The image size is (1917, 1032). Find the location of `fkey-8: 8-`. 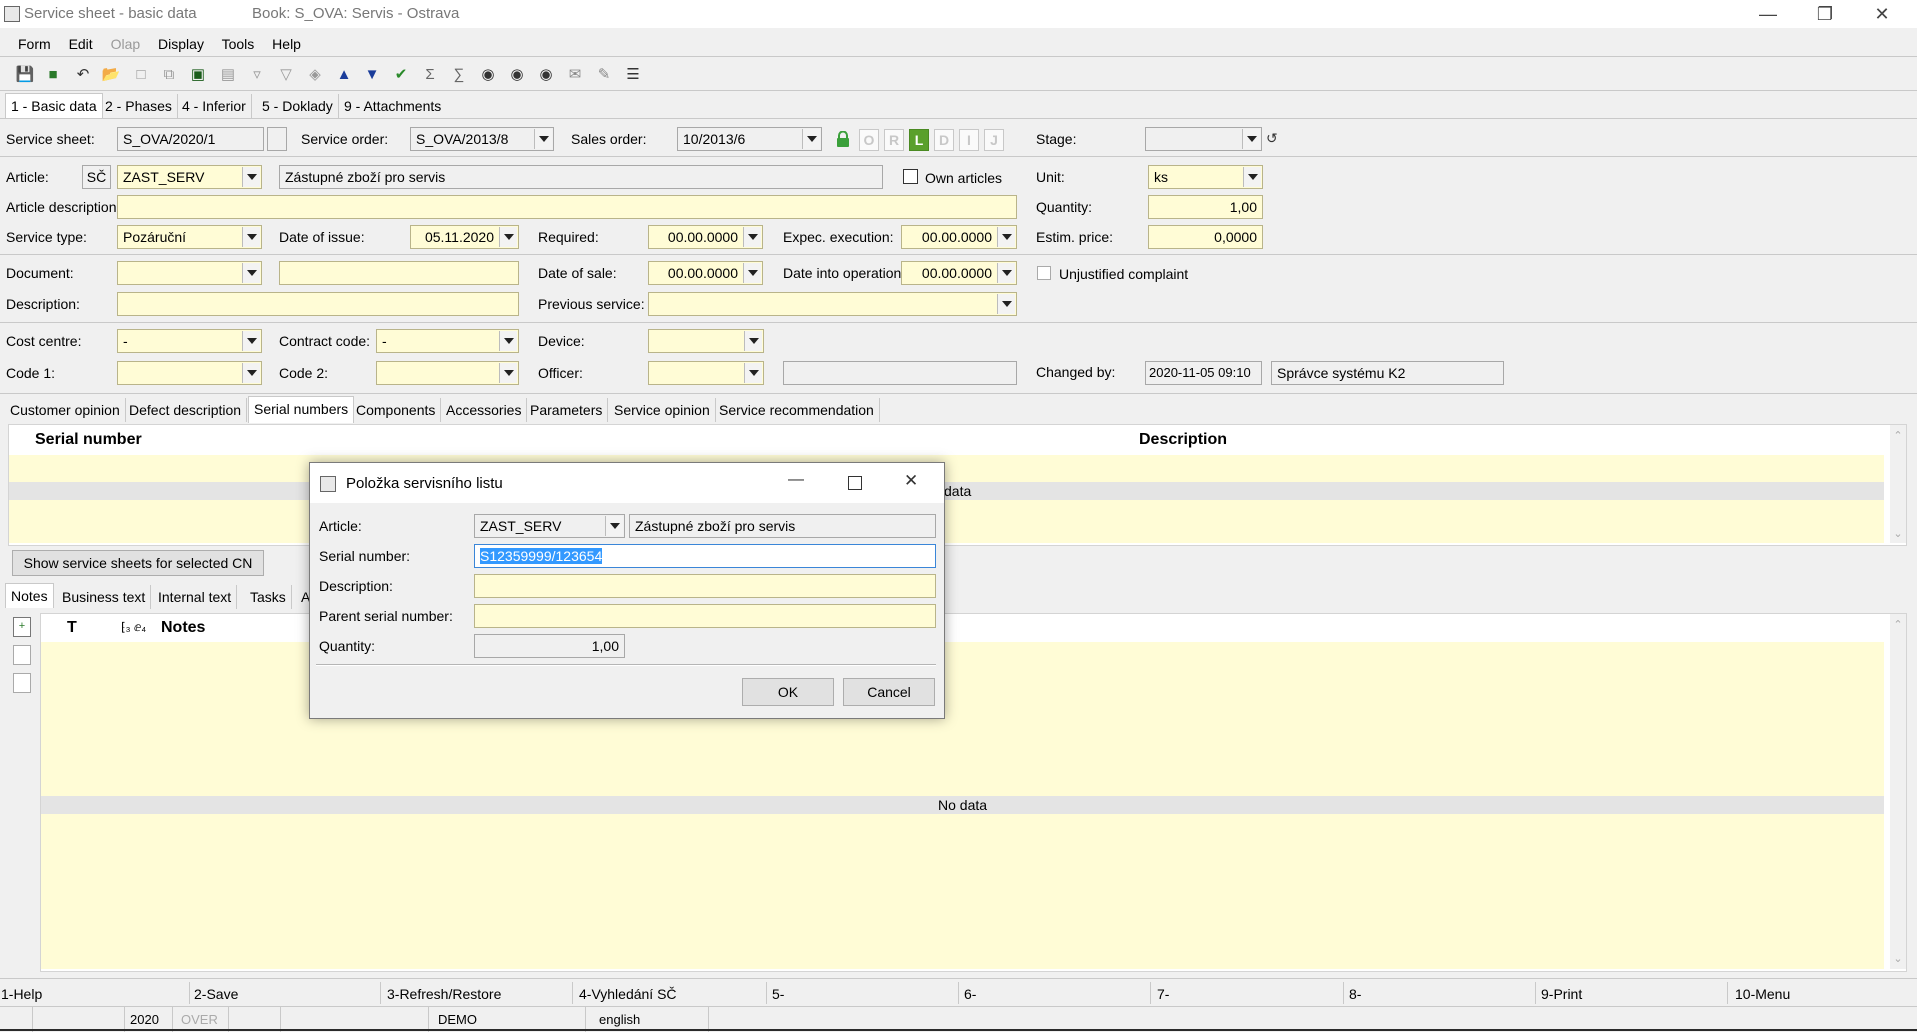

fkey-8: 8- is located at coordinates (1355, 994).